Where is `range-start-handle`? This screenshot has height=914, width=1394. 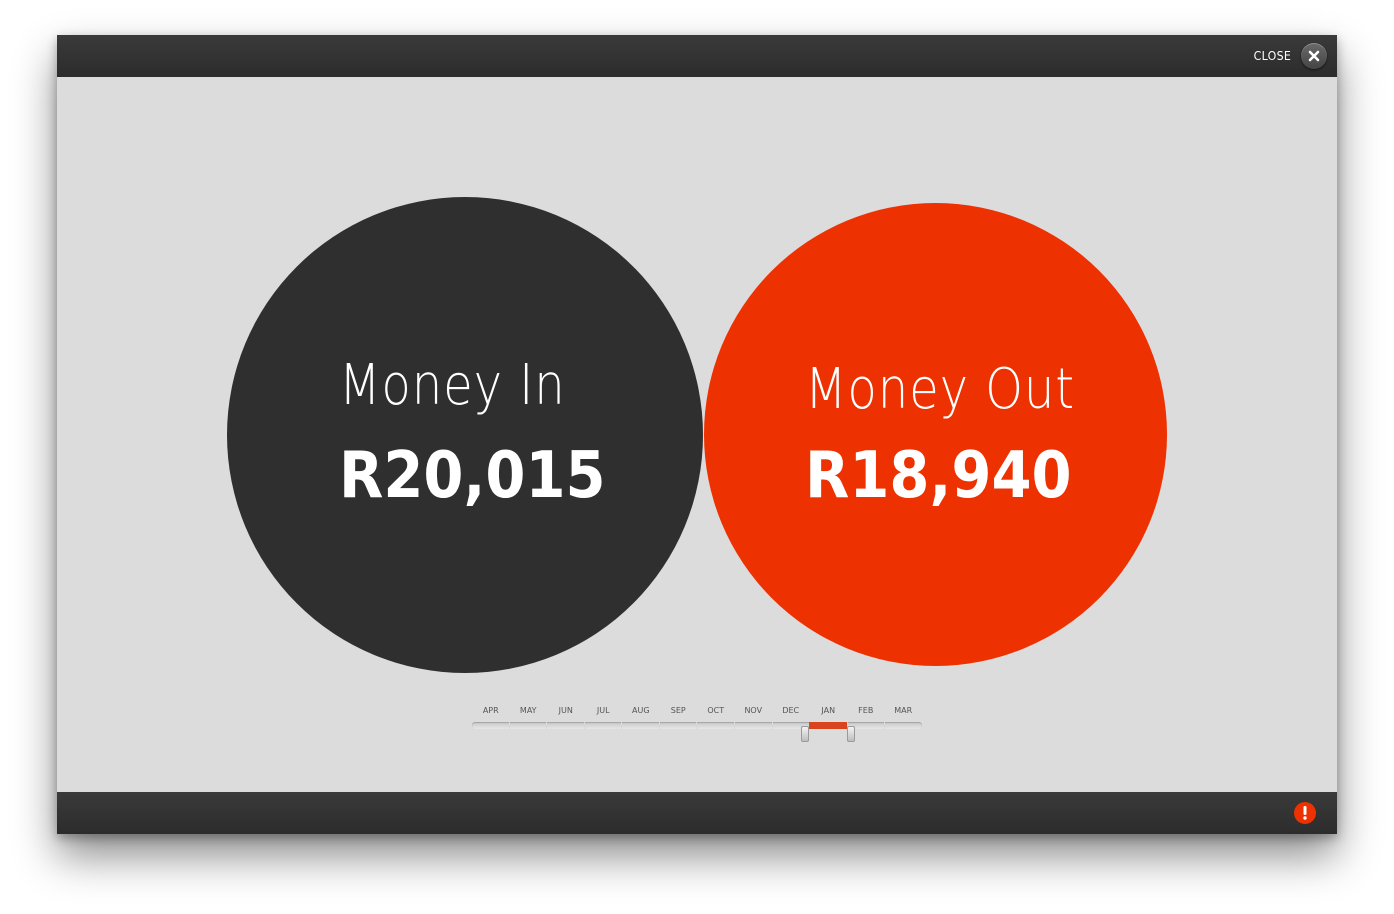
range-start-handle is located at coordinates (805, 734).